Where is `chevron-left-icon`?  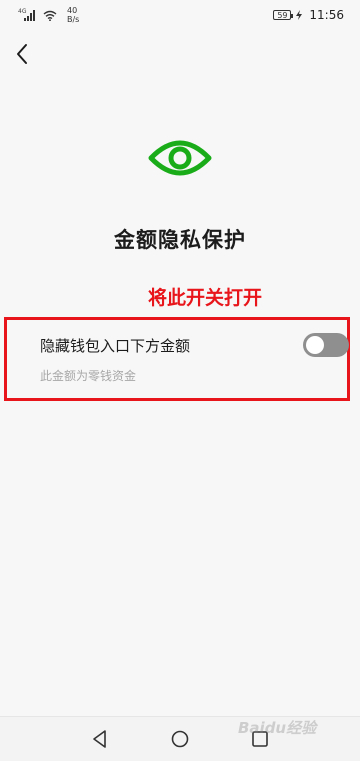
chevron-left-icon is located at coordinates (22, 54).